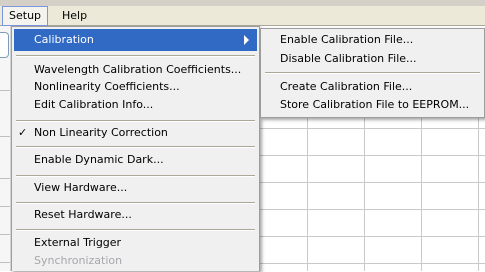  I want to click on menubar-help: Help, so click(74, 16).